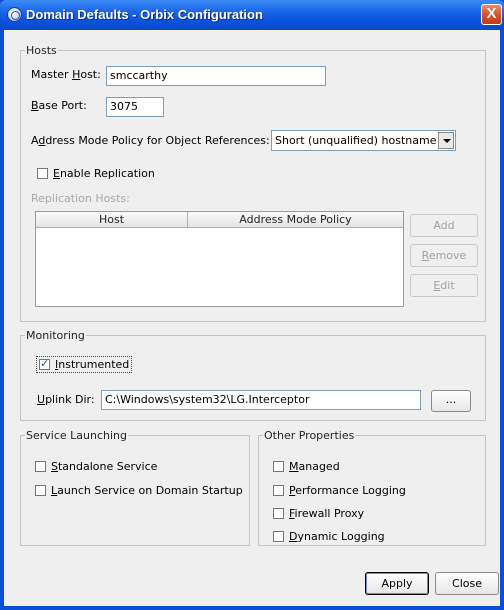  What do you see at coordinates (112, 220) in the screenshot?
I see `column-header-host: Host` at bounding box center [112, 220].